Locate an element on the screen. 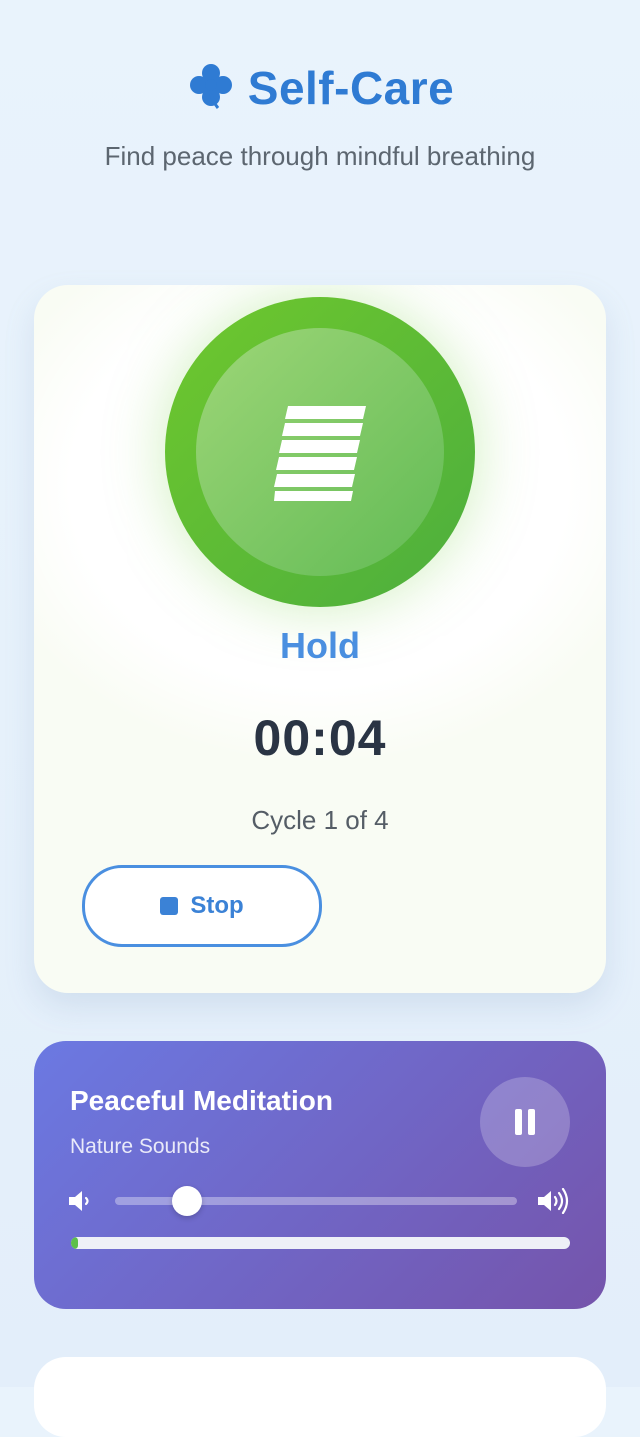 This screenshot has height=1437, width=640. next-card is located at coordinates (320, 1397).